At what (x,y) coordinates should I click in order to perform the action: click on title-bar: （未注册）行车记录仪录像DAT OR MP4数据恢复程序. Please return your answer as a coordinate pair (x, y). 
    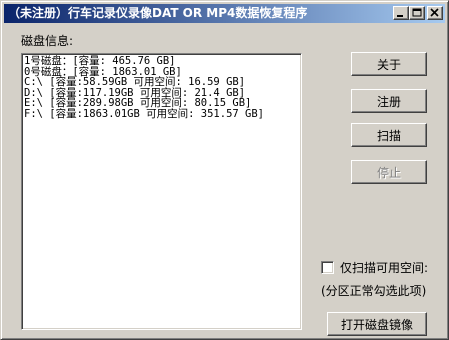
    Looking at the image, I should click on (224, 13).